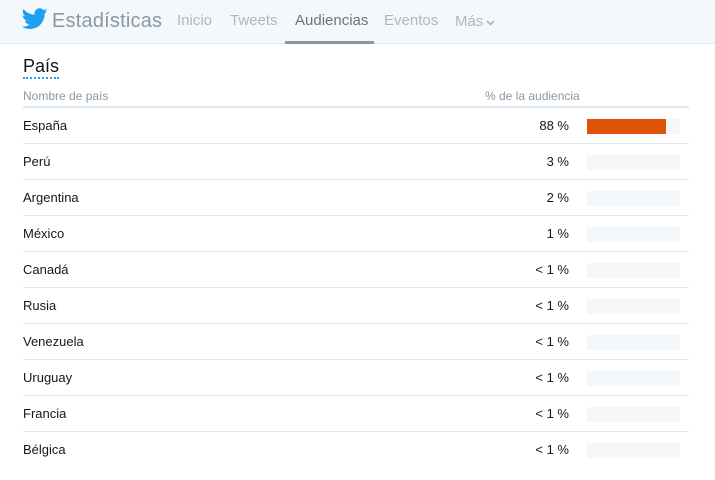  What do you see at coordinates (356, 162) in the screenshot?
I see `table-row: Perú 3 %` at bounding box center [356, 162].